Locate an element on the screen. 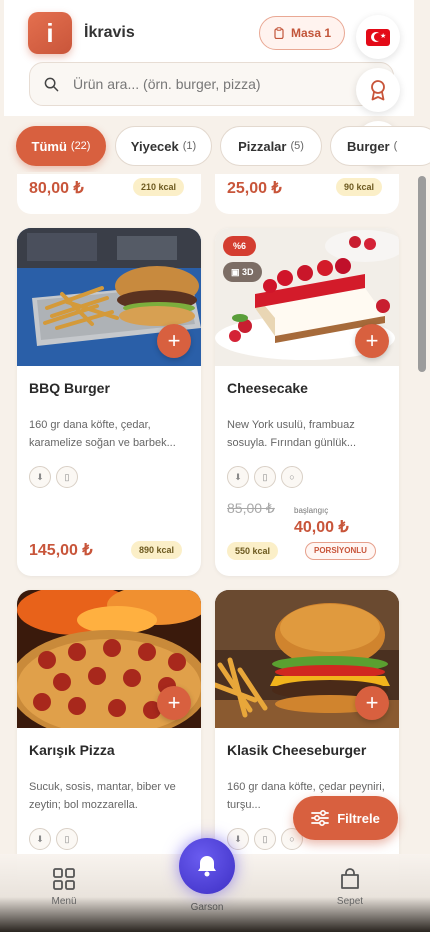 The image size is (430, 932). table-badge: Masa 1 is located at coordinates (302, 33).